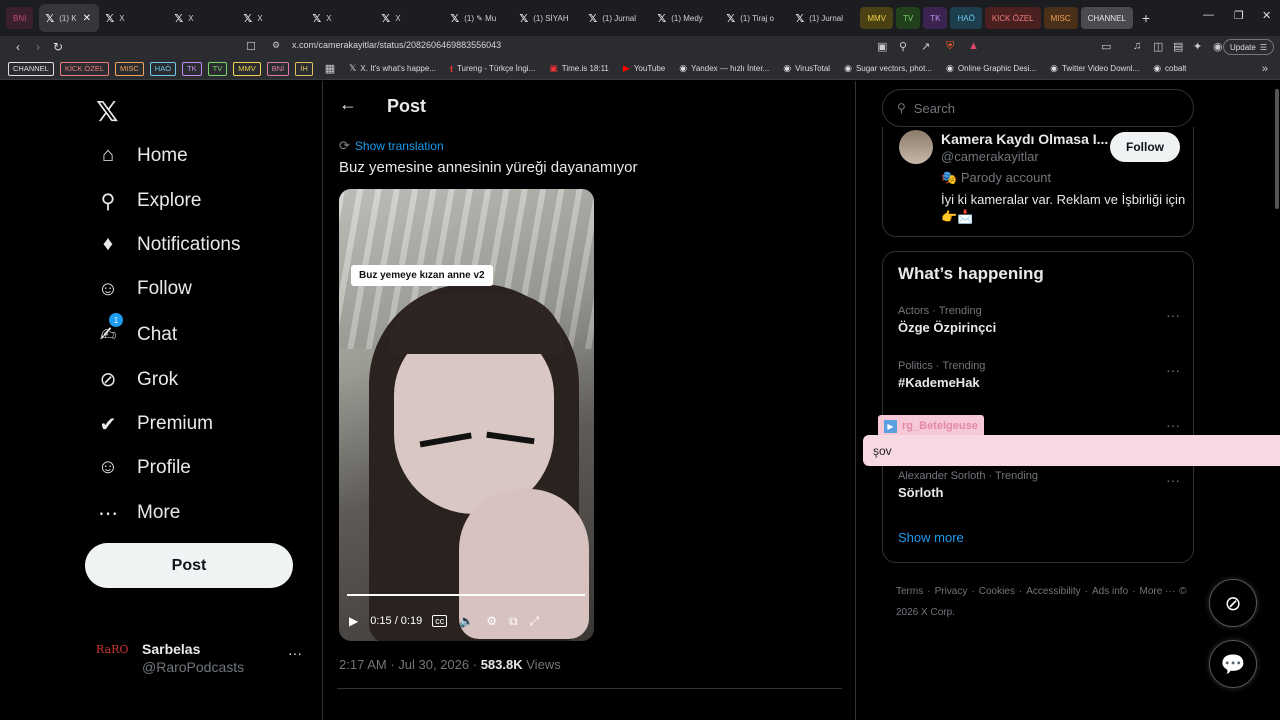 This screenshot has width=1280, height=720. What do you see at coordinates (38, 47) in the screenshot?
I see `forward-icon: ›` at bounding box center [38, 47].